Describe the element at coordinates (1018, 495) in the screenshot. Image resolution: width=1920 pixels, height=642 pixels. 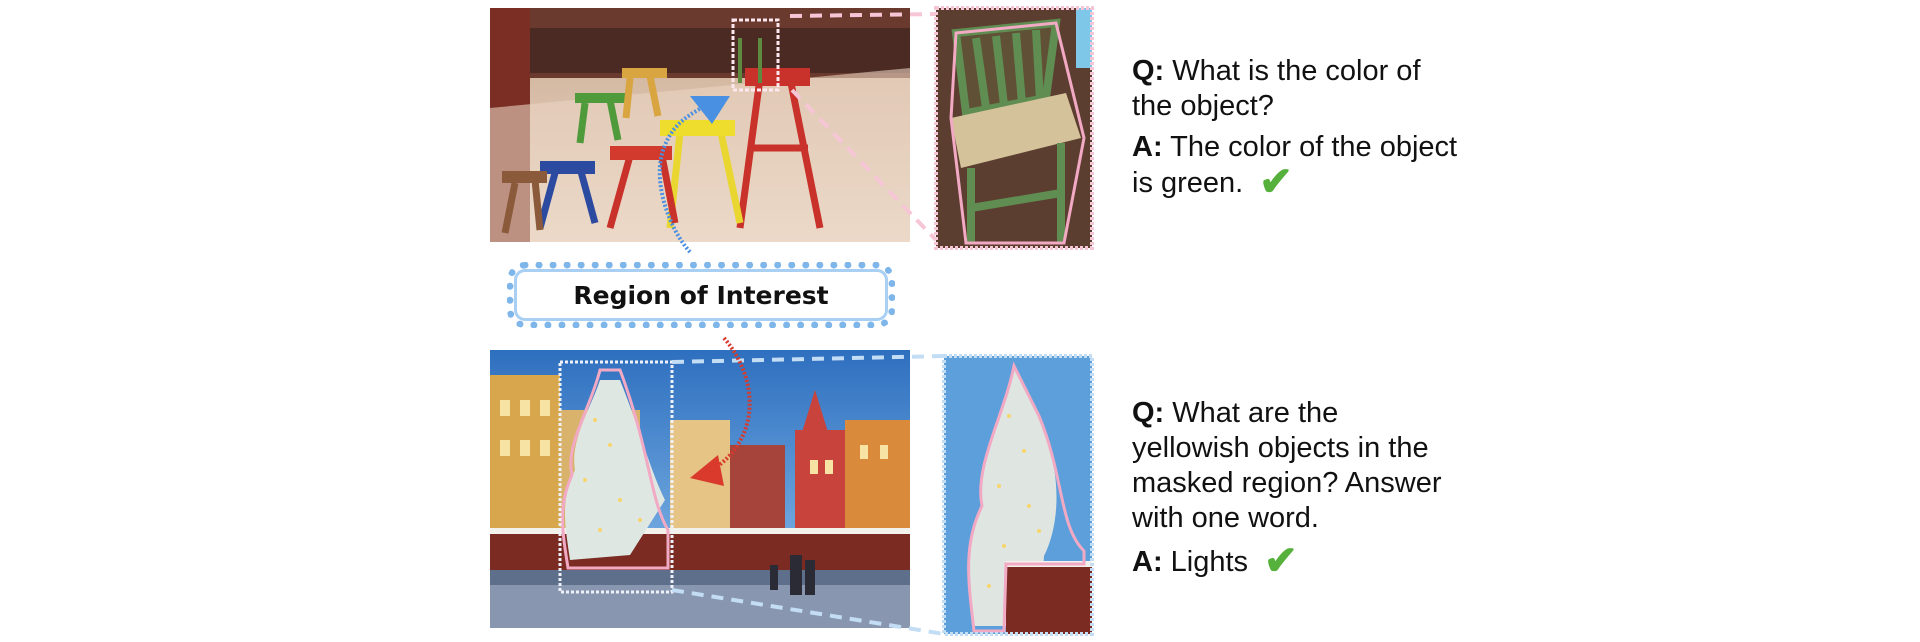
I see `zoomed-tree-photo` at that location.